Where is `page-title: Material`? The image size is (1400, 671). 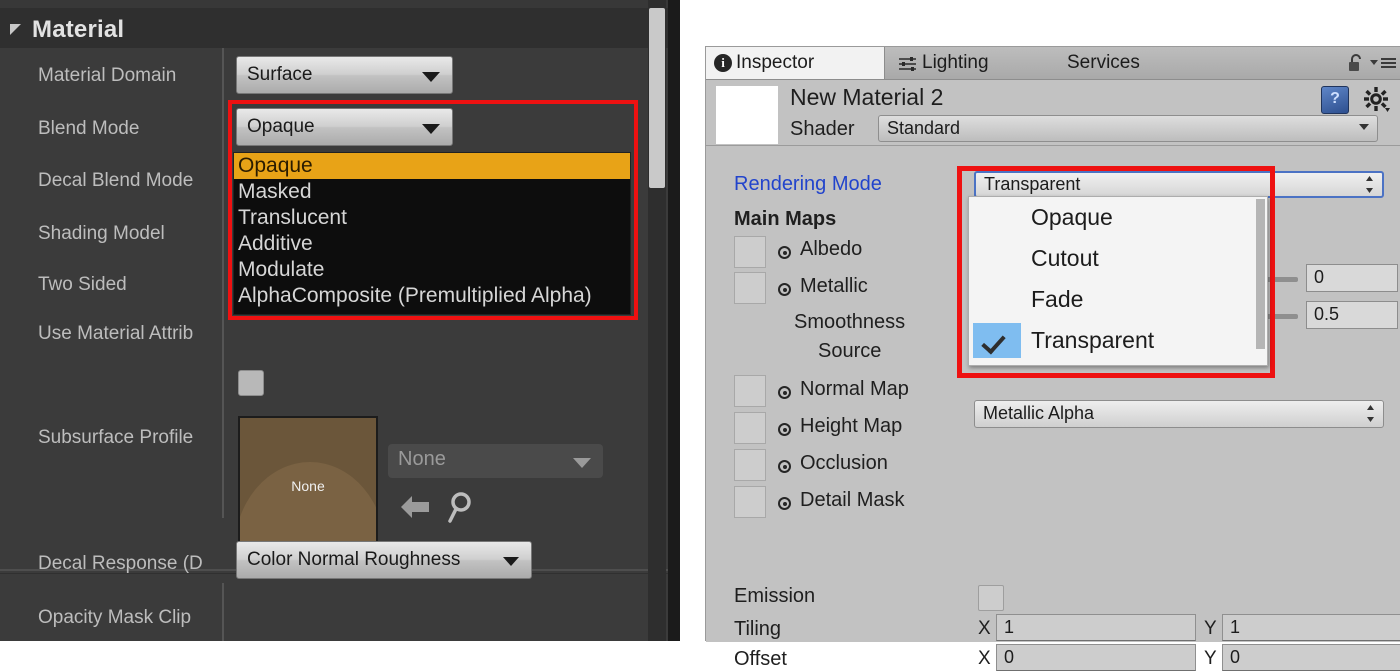 page-title: Material is located at coordinates (78, 29).